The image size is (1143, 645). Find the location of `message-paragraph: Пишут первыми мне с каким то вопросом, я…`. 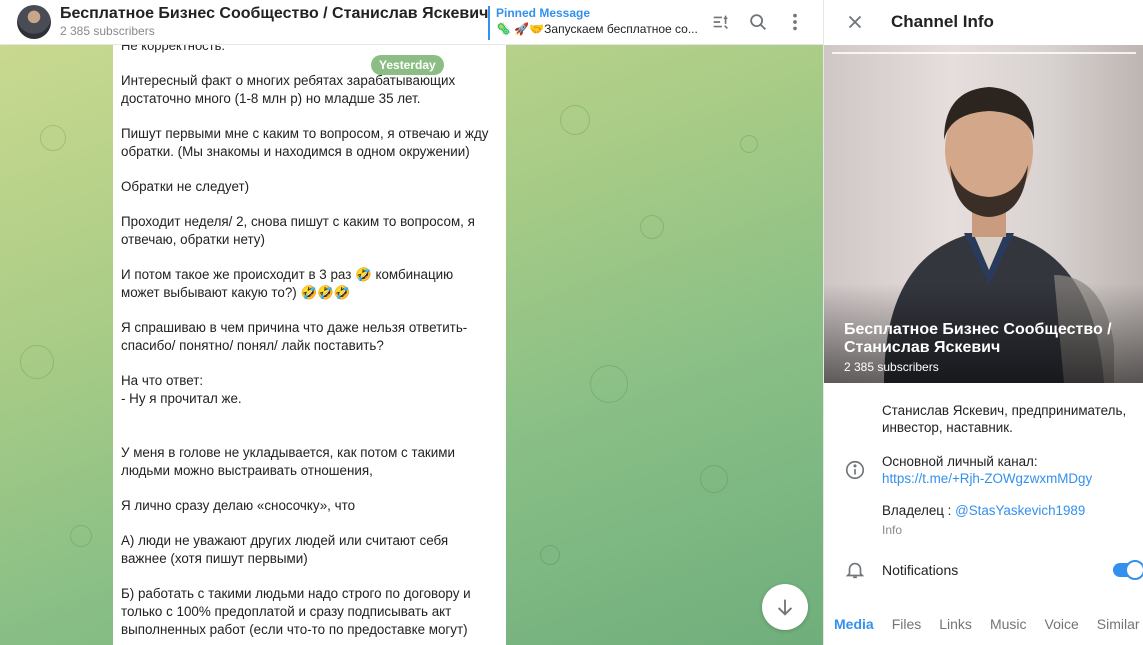

message-paragraph: Пишут первыми мне с каким то вопросом, я… is located at coordinates (305, 142).